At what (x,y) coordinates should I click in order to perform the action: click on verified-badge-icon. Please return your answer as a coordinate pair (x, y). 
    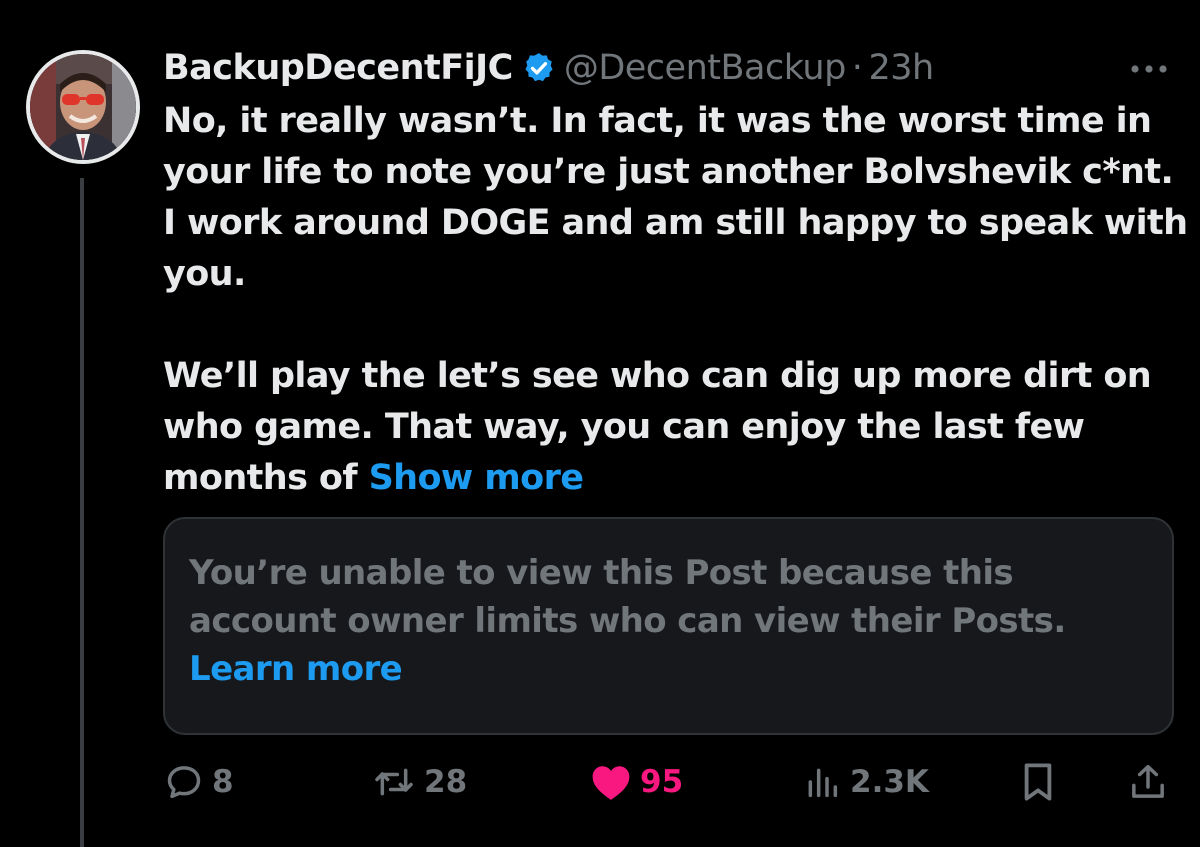
    Looking at the image, I should click on (539, 68).